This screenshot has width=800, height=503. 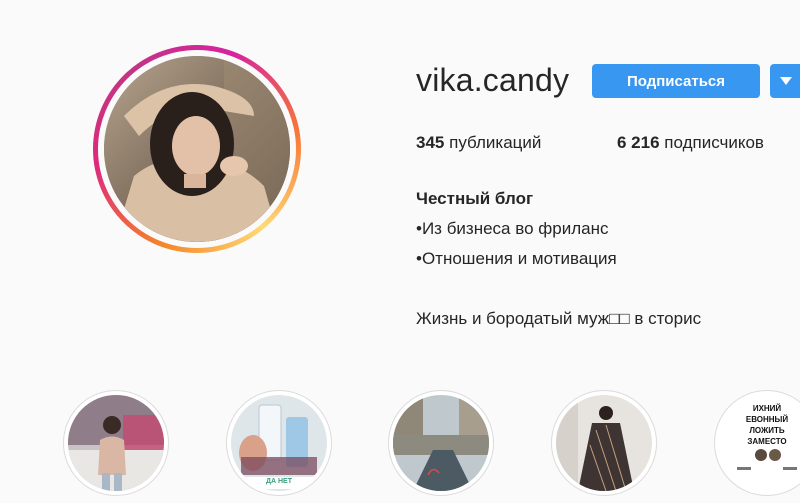 I want to click on highlight-overlay-text: ДА НЕТ, so click(x=279, y=481).